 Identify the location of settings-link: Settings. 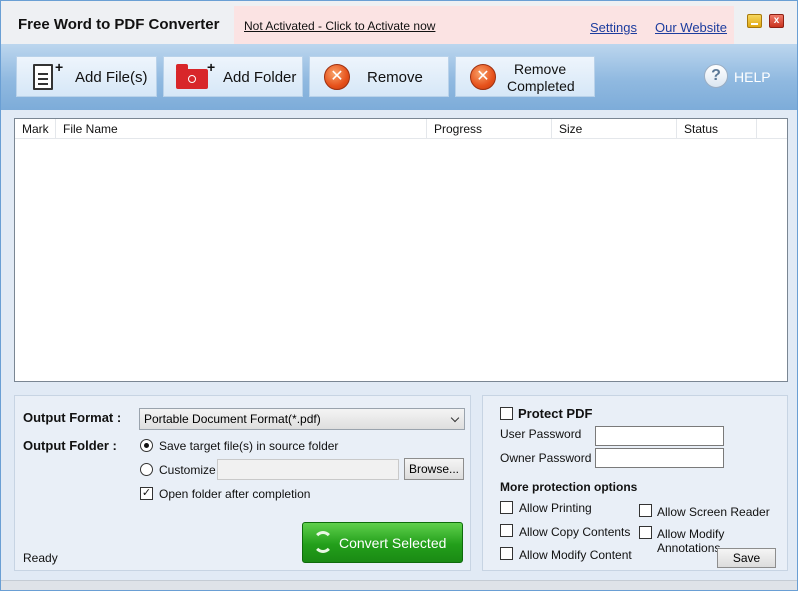
(613, 27).